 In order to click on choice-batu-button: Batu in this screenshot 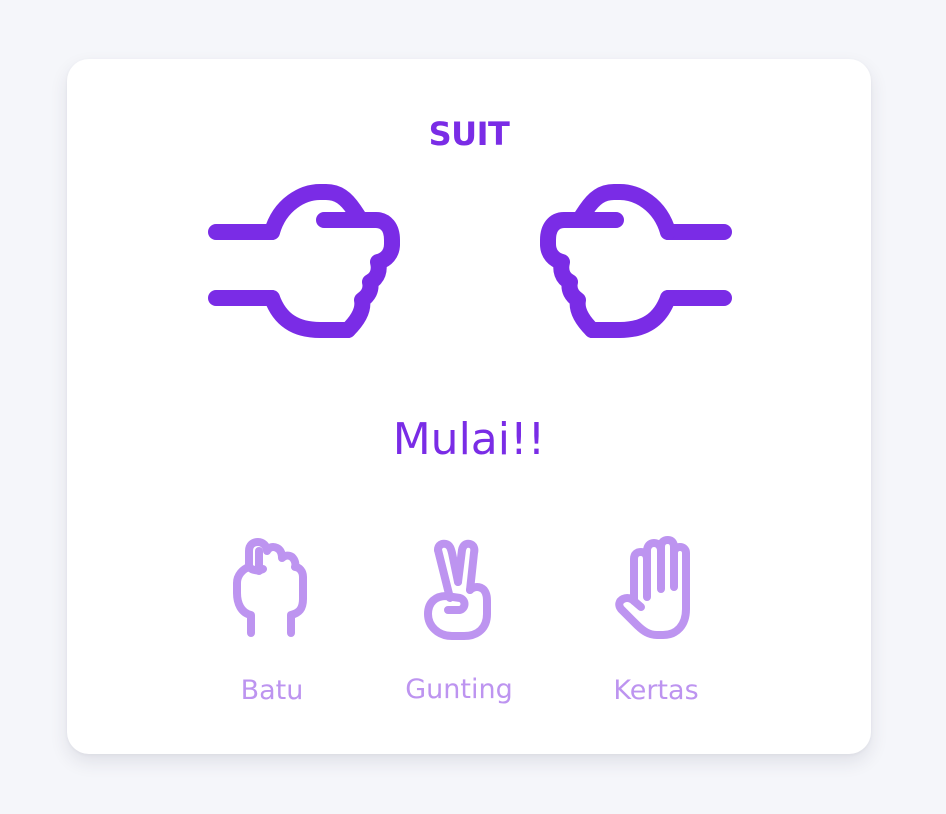, I will do `click(272, 622)`.